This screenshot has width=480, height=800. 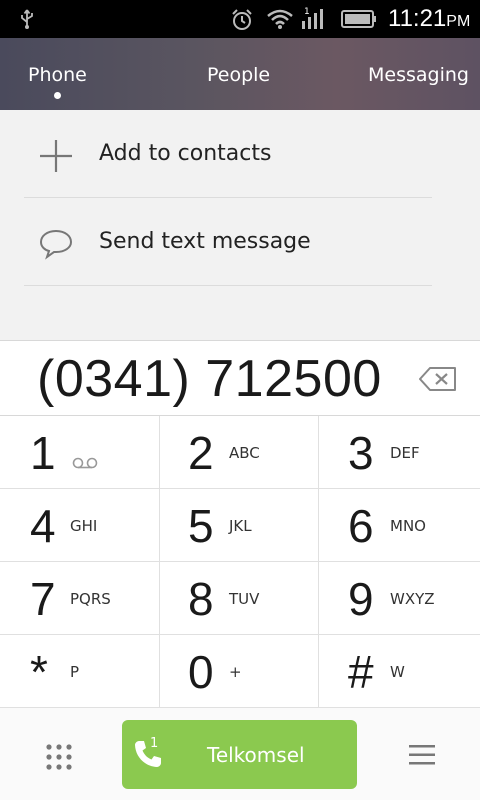 I want to click on key-digit: 0, so click(x=201, y=672).